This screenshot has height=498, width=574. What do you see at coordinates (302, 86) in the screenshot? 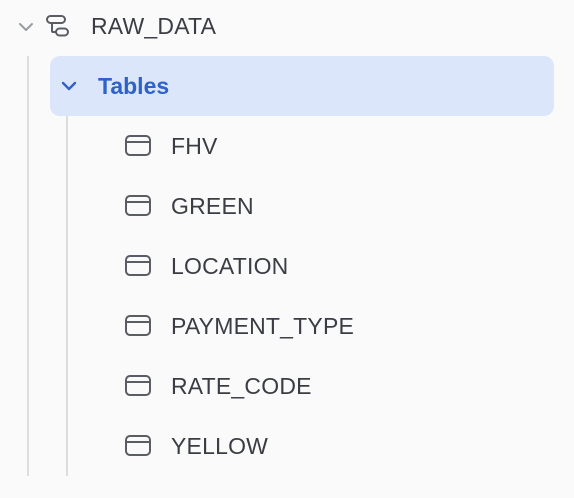
I see `folder-row-tables: Tables` at bounding box center [302, 86].